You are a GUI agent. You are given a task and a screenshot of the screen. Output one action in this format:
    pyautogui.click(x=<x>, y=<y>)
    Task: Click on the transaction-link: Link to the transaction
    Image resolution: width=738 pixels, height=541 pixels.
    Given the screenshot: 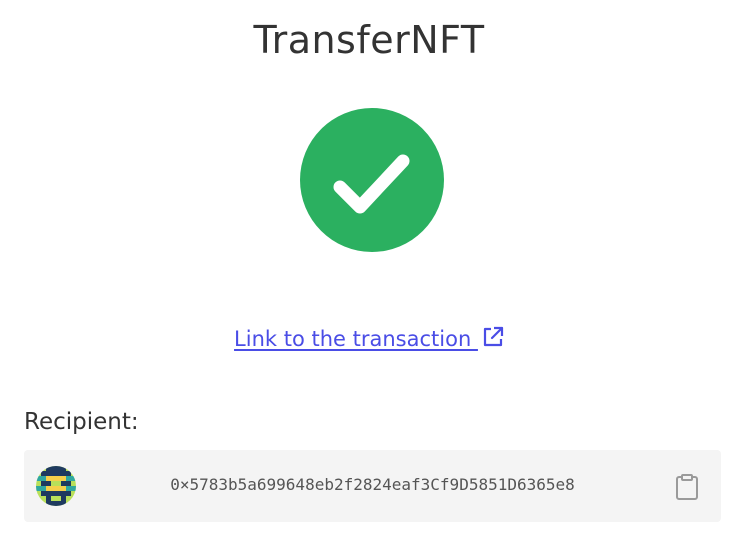 What is the action you would take?
    pyautogui.click(x=369, y=338)
    